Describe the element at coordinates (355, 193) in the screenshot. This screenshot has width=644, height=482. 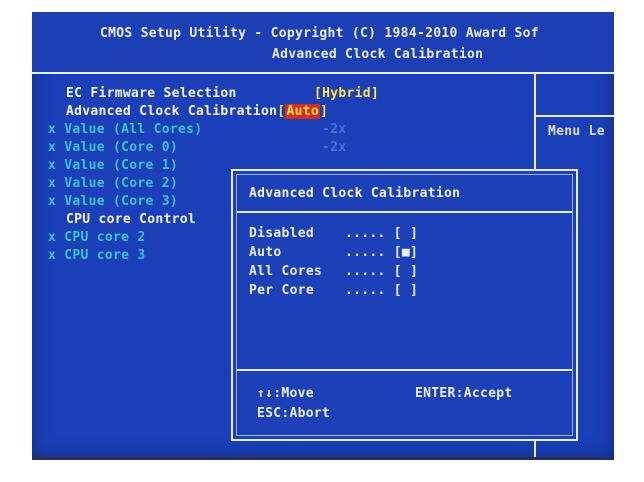
I see `popup-title: Advanced Clock Calibration` at that location.